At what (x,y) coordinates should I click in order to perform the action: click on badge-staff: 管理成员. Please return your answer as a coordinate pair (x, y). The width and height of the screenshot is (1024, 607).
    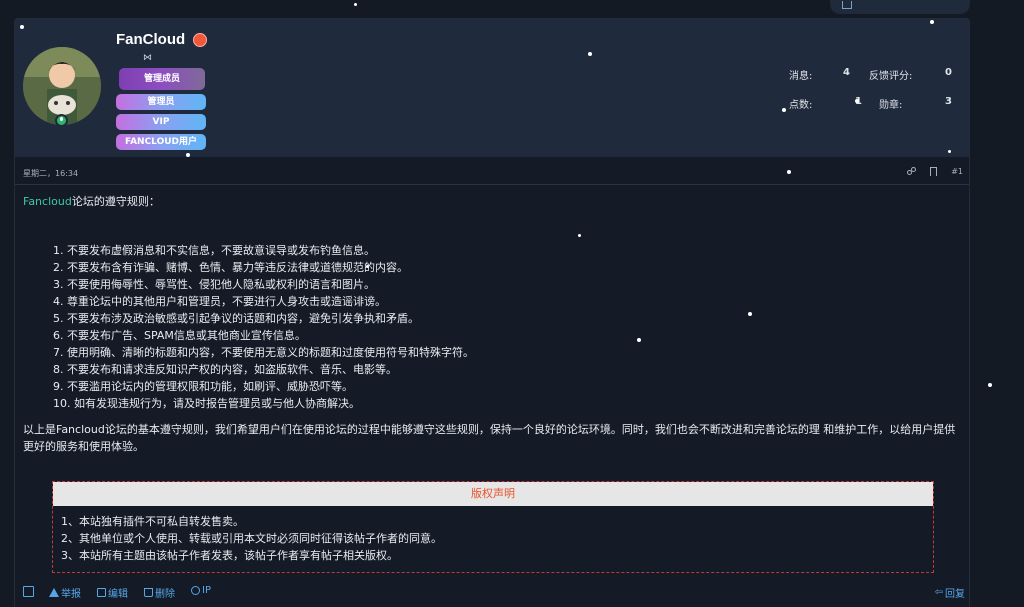
    Looking at the image, I should click on (162, 79).